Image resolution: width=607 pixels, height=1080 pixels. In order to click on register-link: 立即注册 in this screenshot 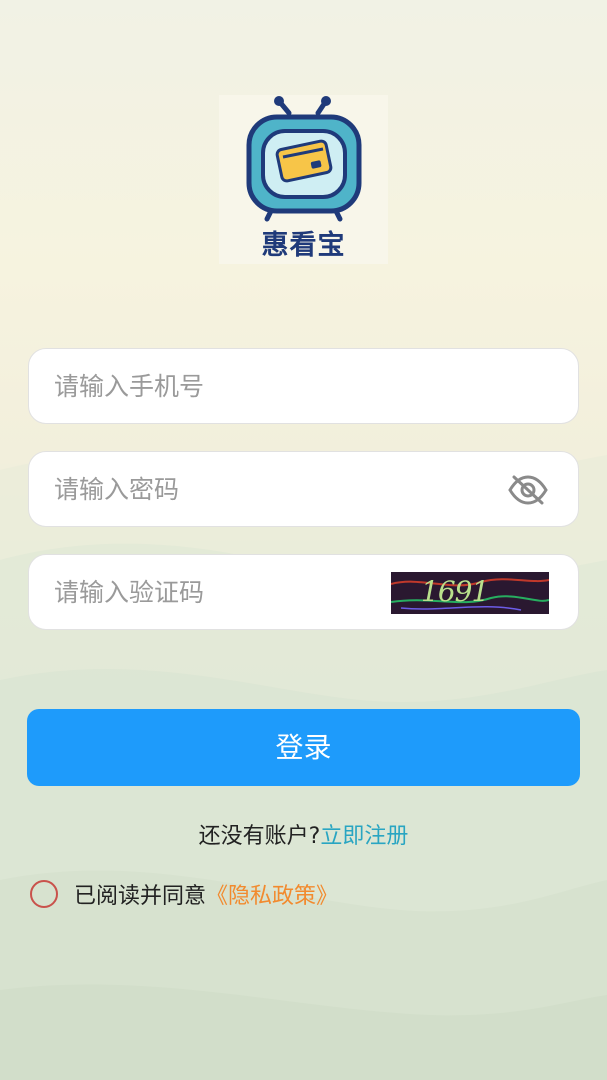, I will do `click(364, 836)`.